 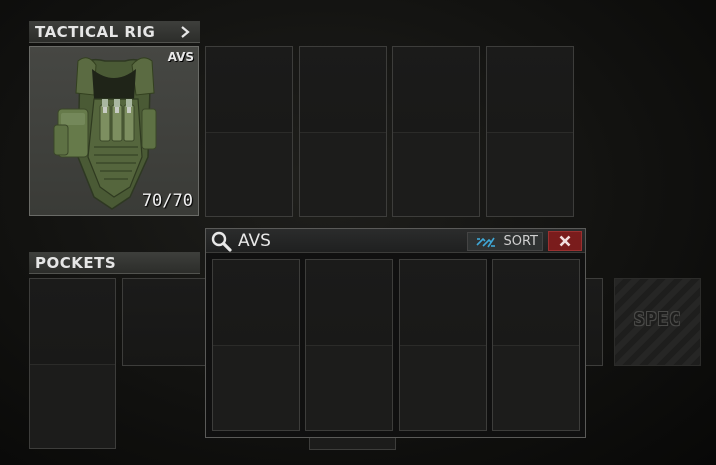 I want to click on sort-icon, so click(x=485, y=242).